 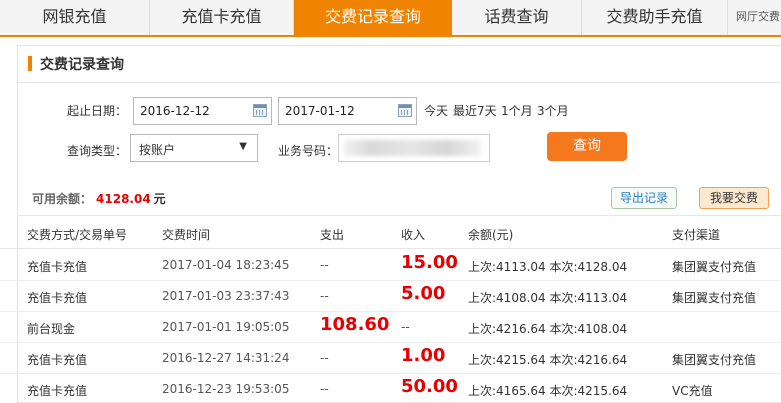 What do you see at coordinates (517, 110) in the screenshot?
I see `quick-range-1month: 1个月` at bounding box center [517, 110].